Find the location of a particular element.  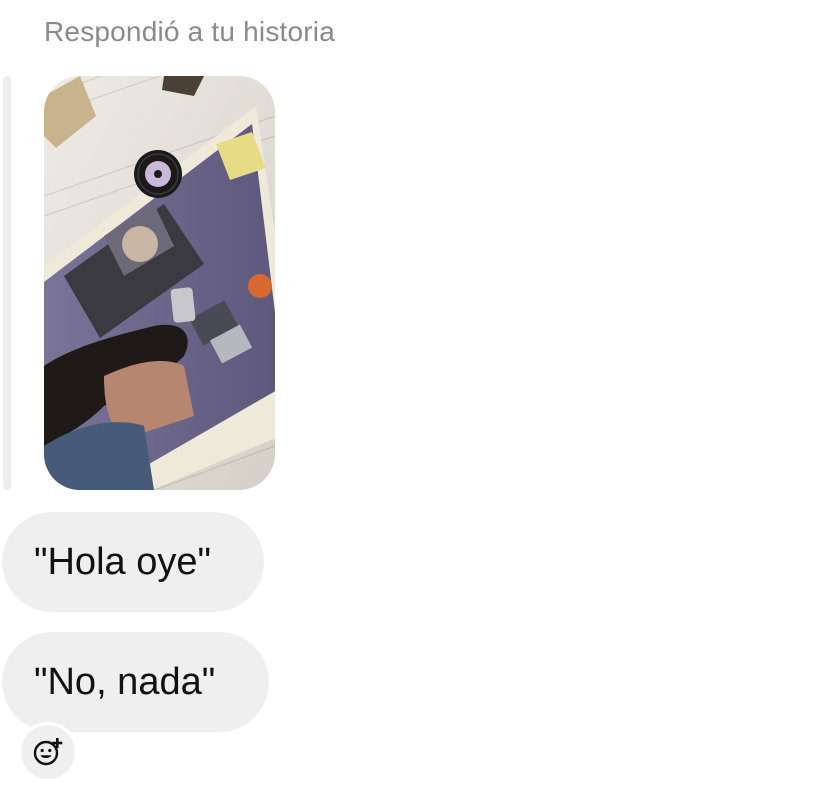

message-bubble: "Hola oye" is located at coordinates (133, 562).